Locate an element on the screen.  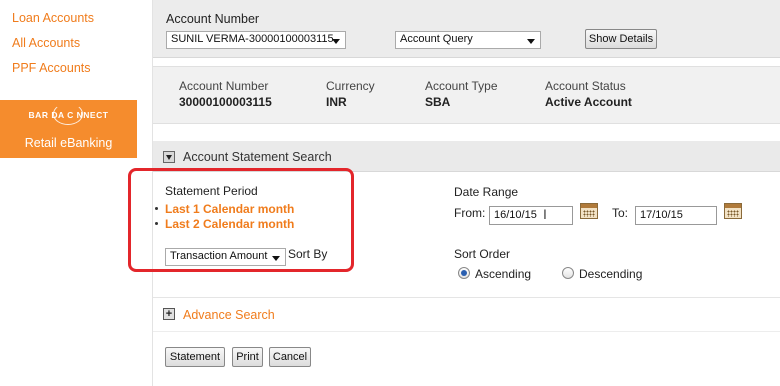
summary-value: SBA is located at coordinates (438, 102).